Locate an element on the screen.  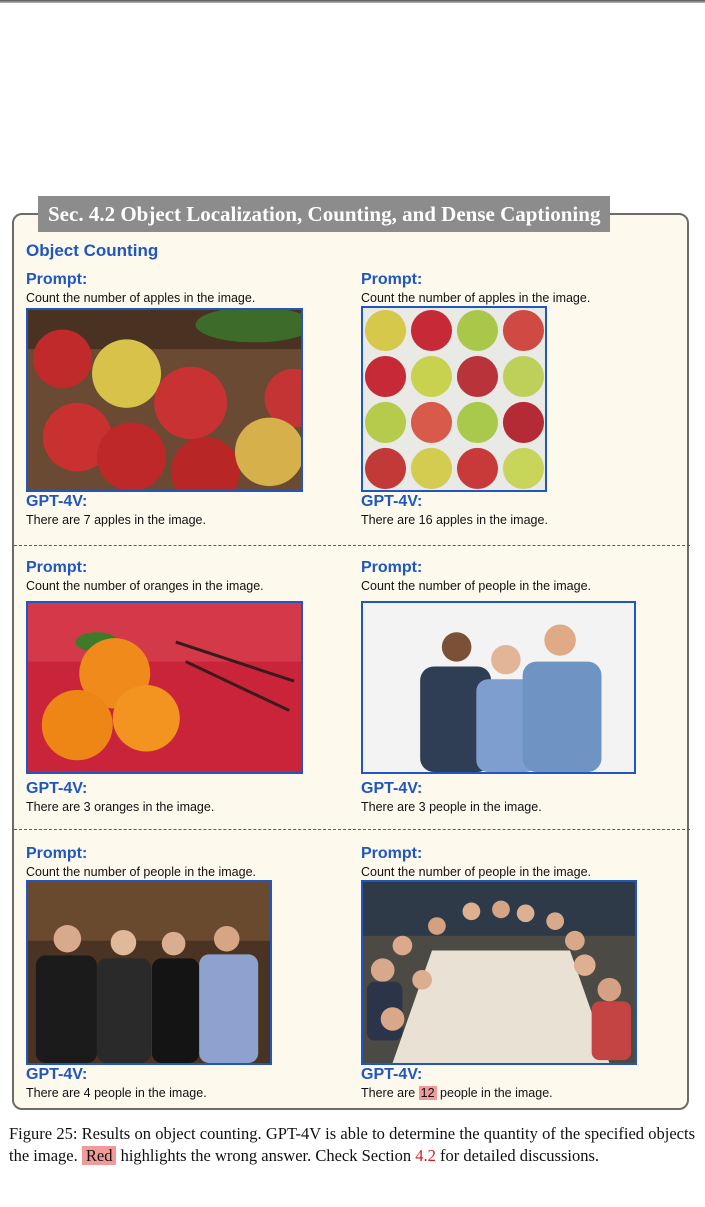
answer-text: There are 3 people in the image. is located at coordinates (451, 807).